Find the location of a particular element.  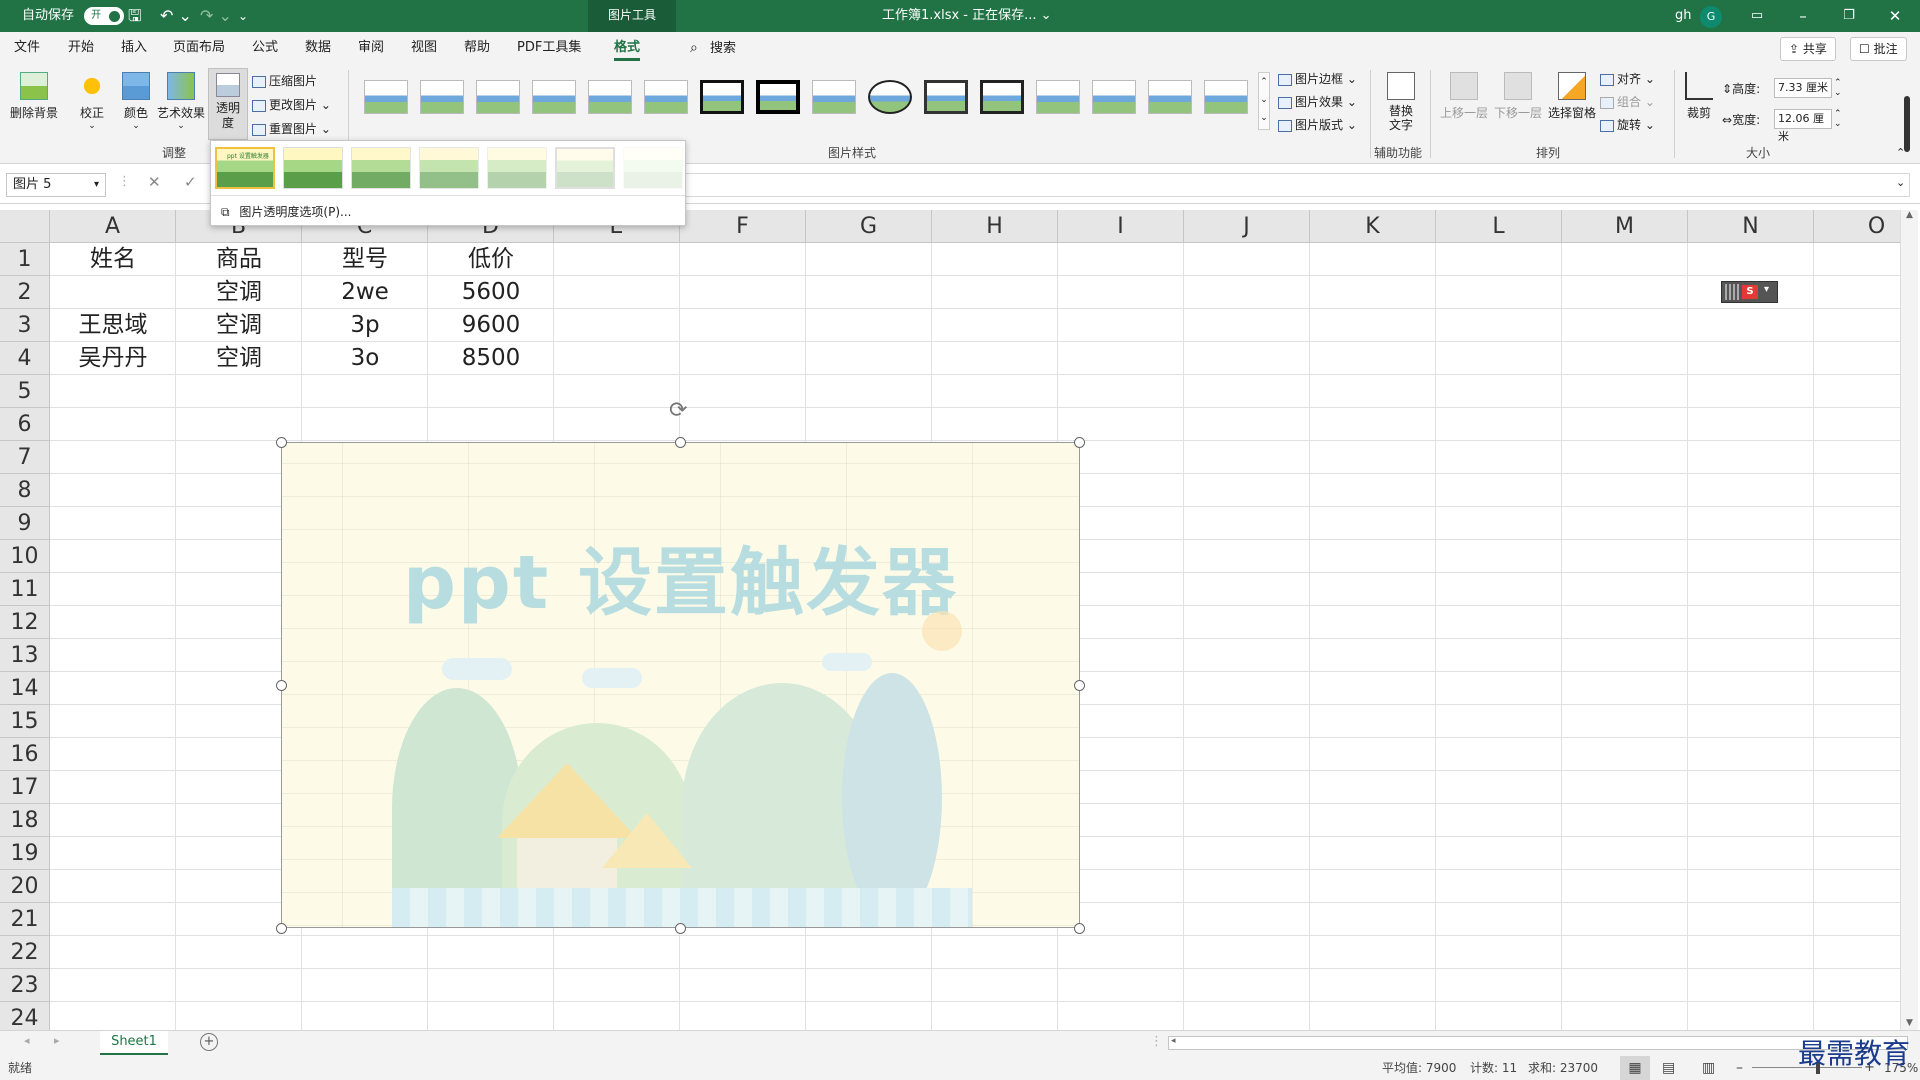

row-header-7: 7 is located at coordinates (25, 457).